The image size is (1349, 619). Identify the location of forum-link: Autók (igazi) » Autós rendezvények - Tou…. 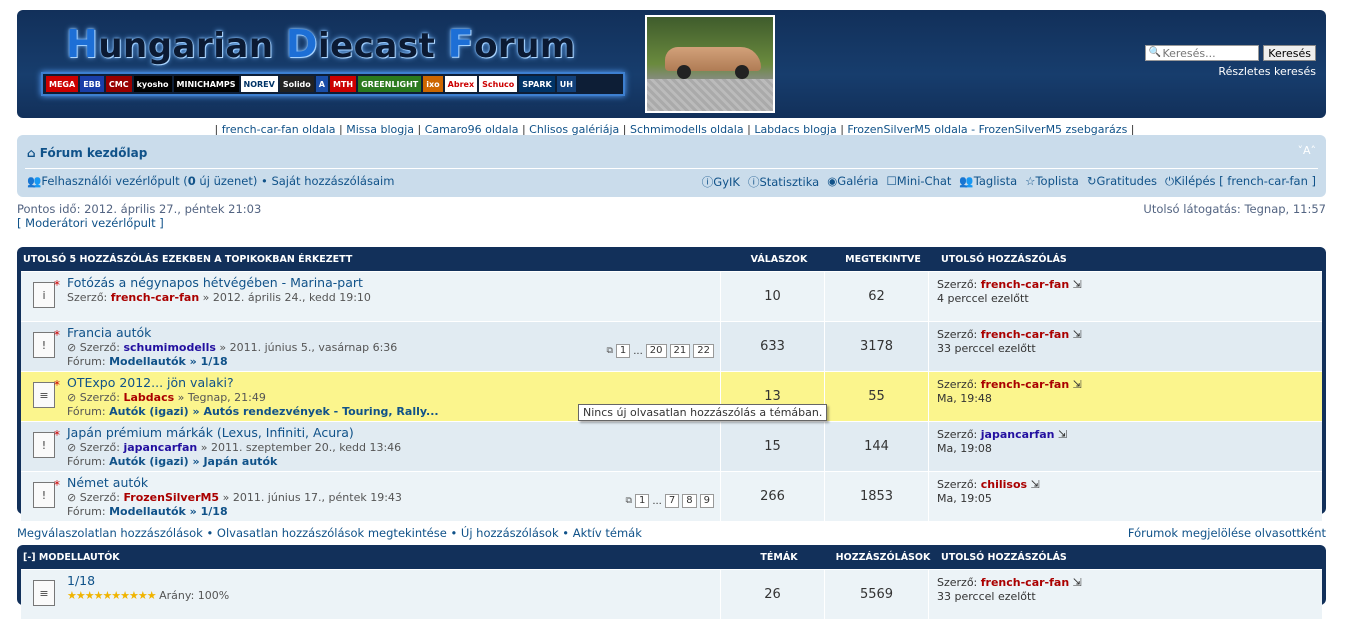
(273, 411).